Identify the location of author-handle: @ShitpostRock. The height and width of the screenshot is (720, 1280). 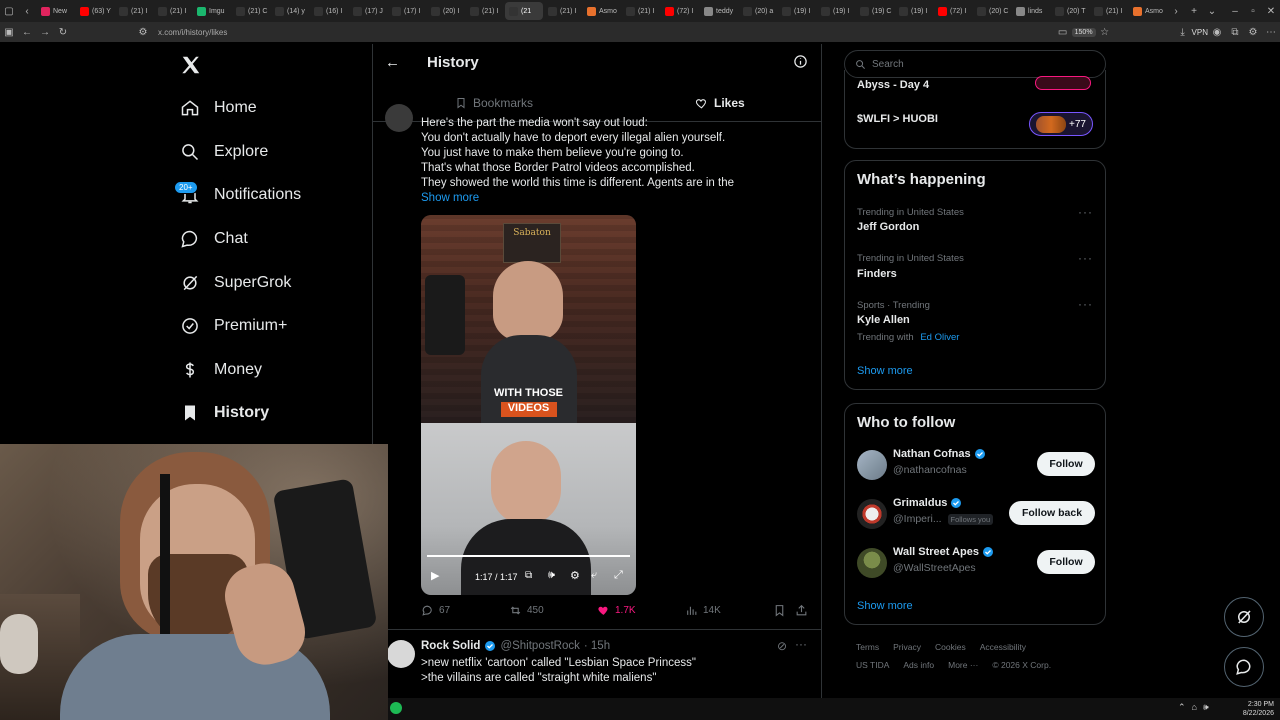
(539, 646).